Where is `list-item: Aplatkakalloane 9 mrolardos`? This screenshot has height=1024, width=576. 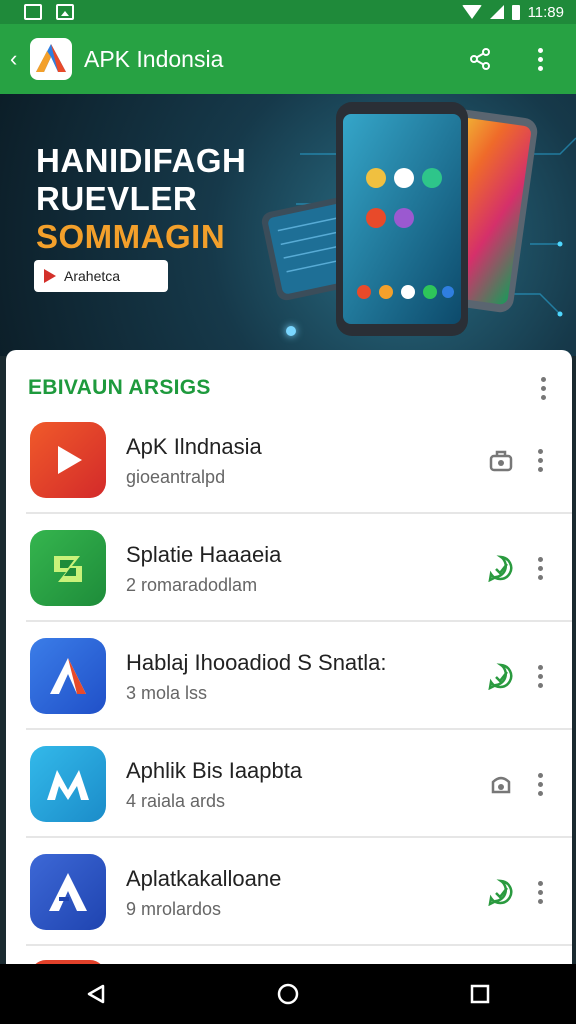
list-item: Aplatkakalloane 9 mrolardos is located at coordinates (289, 892).